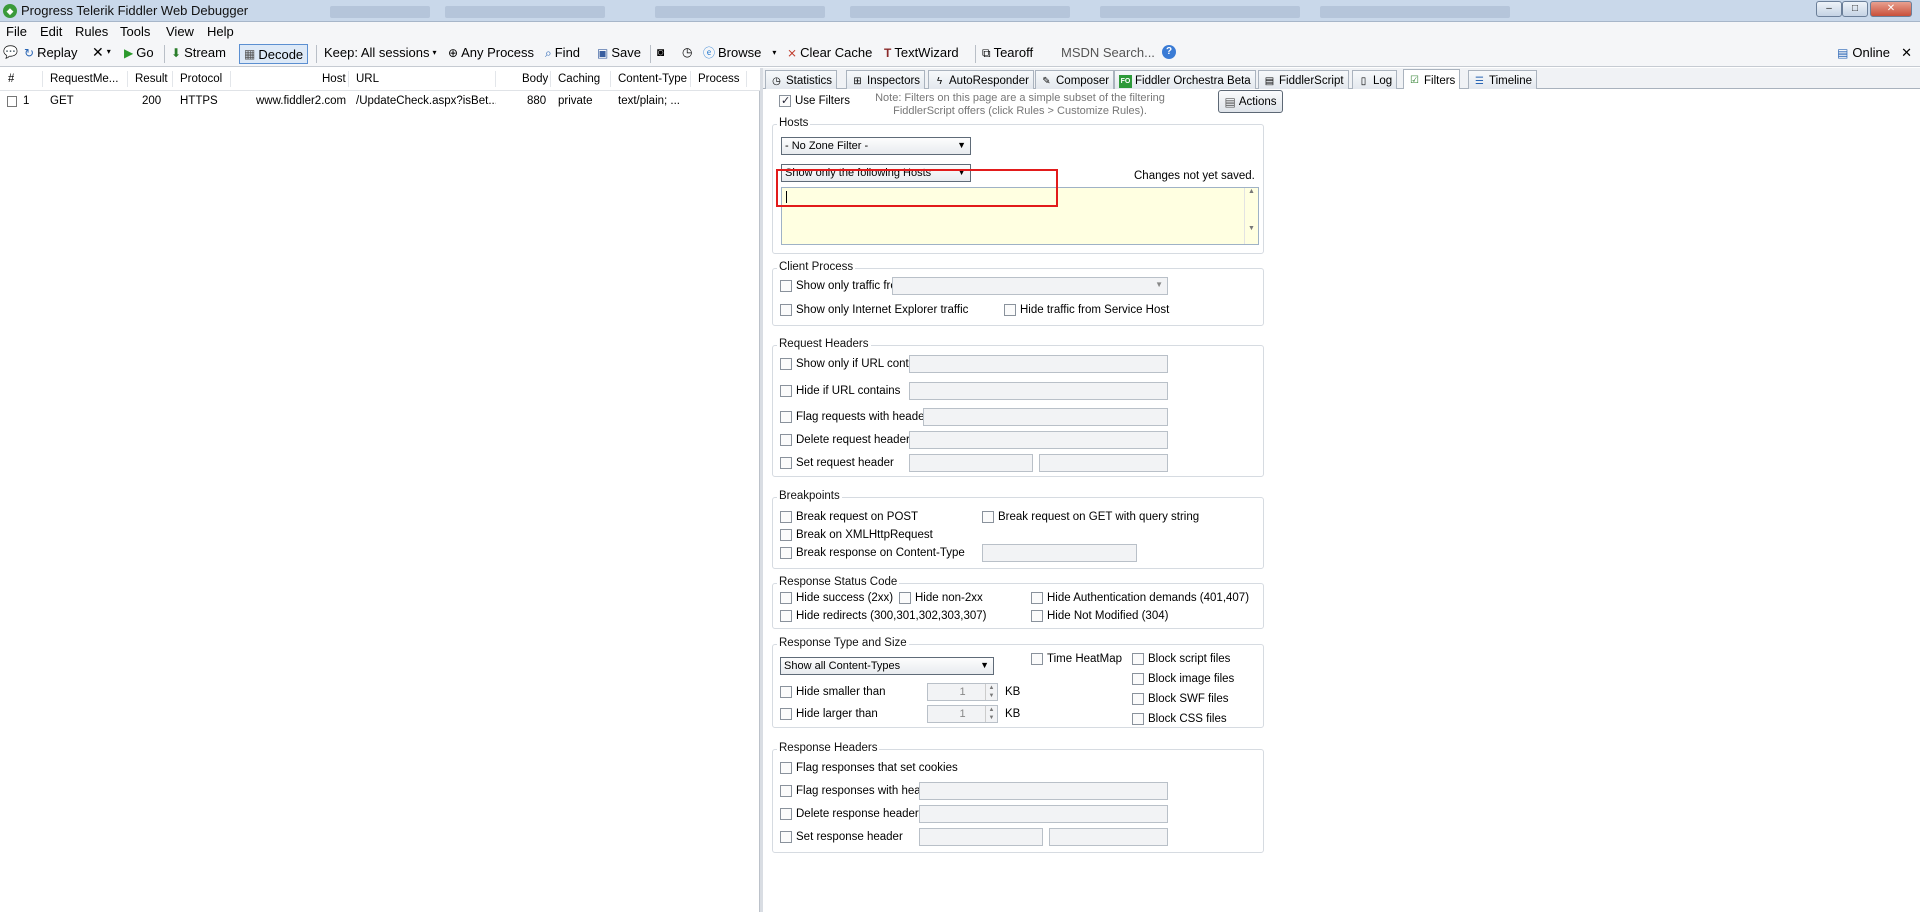 This screenshot has height=913, width=1920. I want to click on close-toolbar-icon: ✕, so click(1906, 53).